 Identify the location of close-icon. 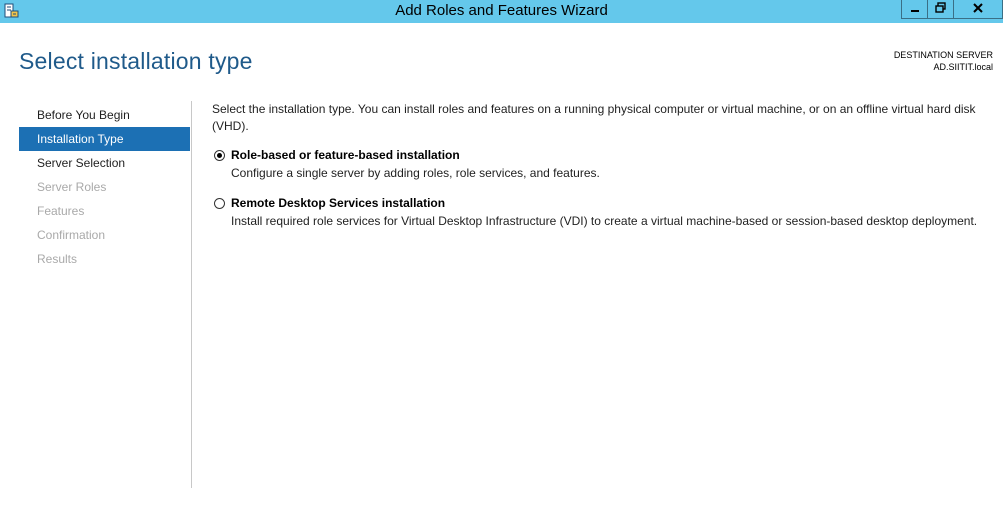
(978, 9).